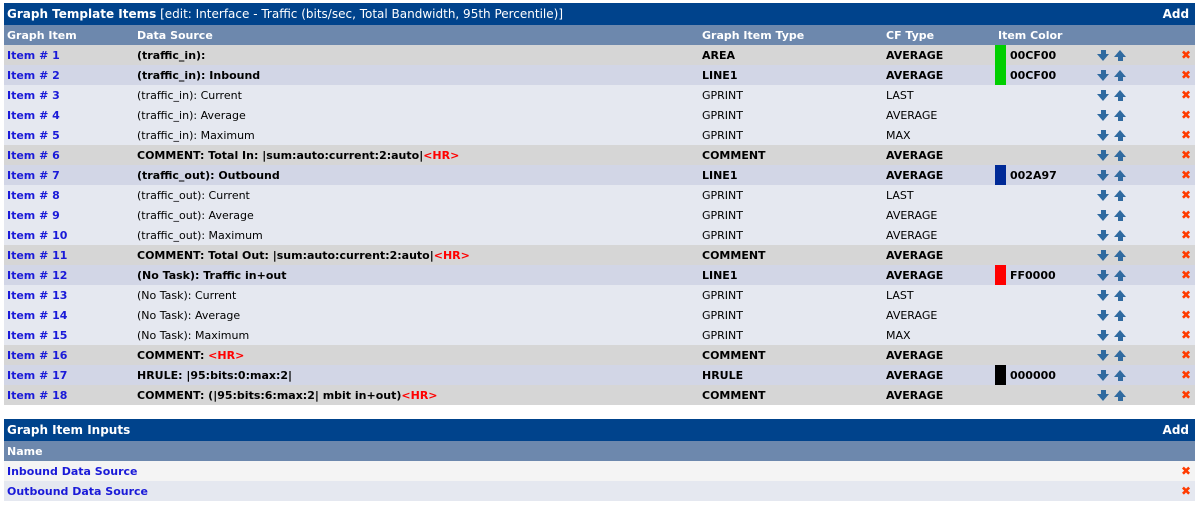  Describe the element at coordinates (37, 275) in the screenshot. I see `graph-item-link: Item # 12` at that location.